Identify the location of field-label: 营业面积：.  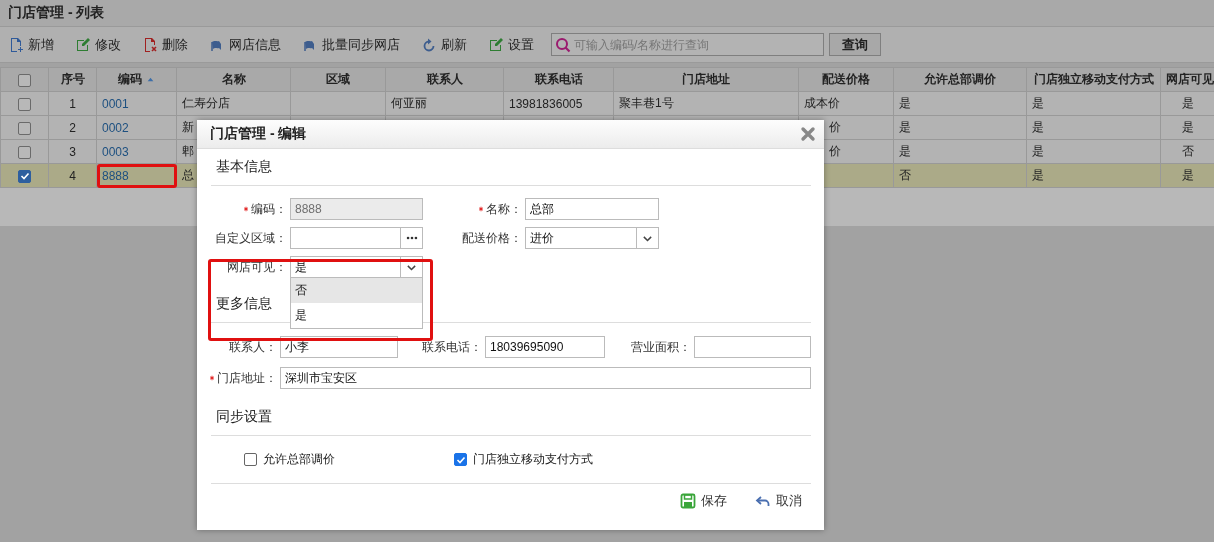
(661, 347).